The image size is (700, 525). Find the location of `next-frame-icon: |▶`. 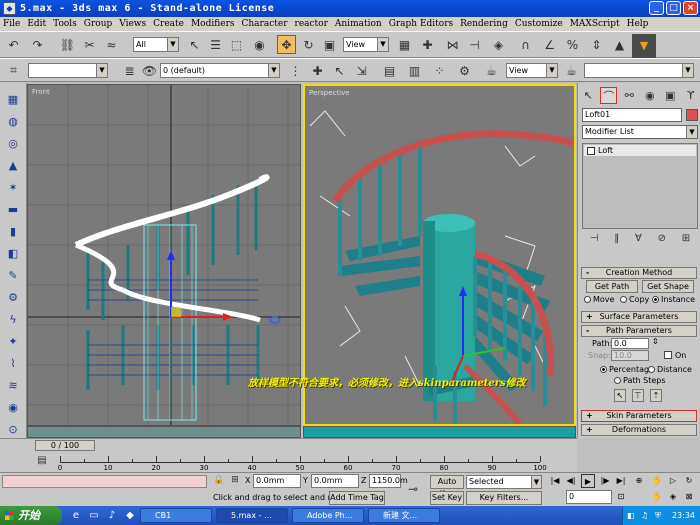

next-frame-icon: |▶ is located at coordinates (605, 481).